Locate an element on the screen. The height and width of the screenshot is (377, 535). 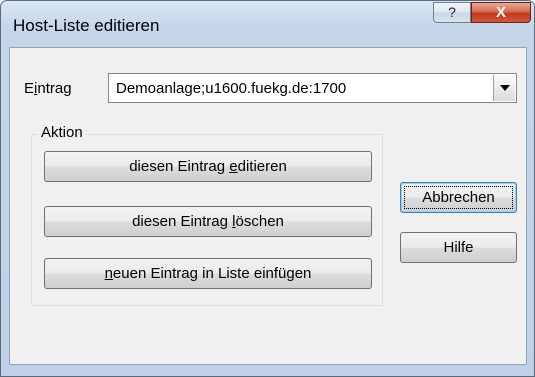
help-button: Hilfe is located at coordinates (458, 247).